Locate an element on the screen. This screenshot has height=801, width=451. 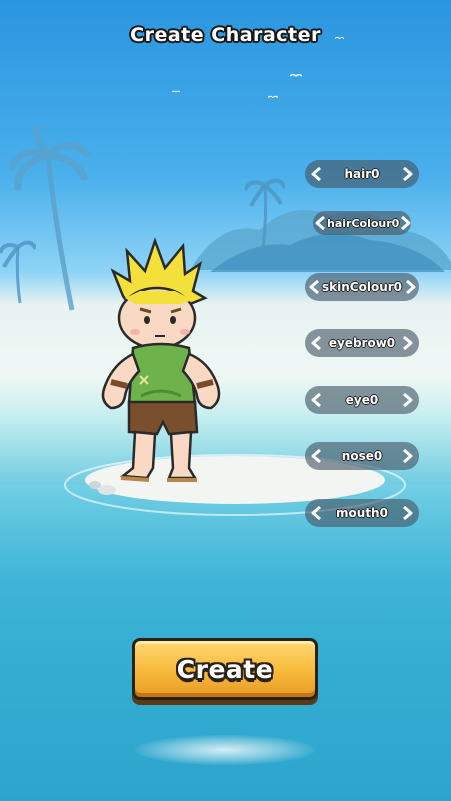
skin-colour-label: skinColour0 is located at coordinates (362, 287).